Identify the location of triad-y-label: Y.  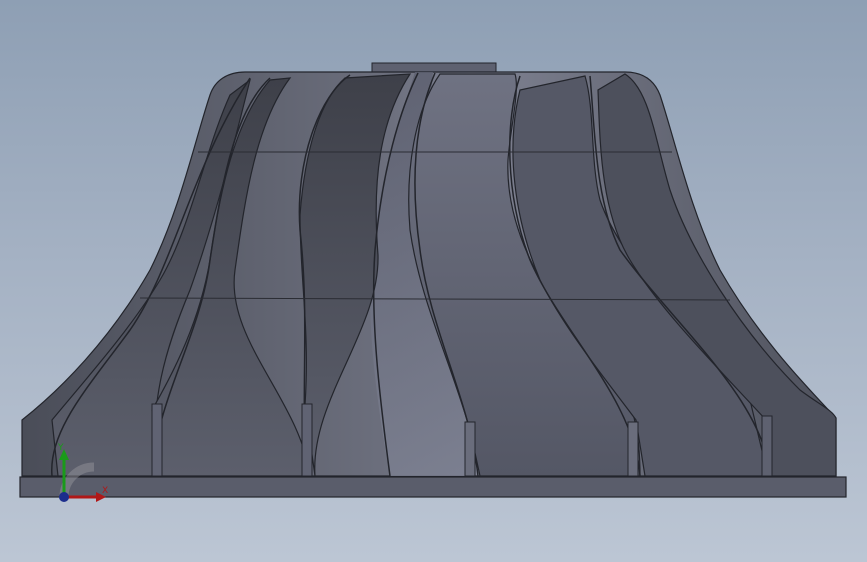
(61, 448).